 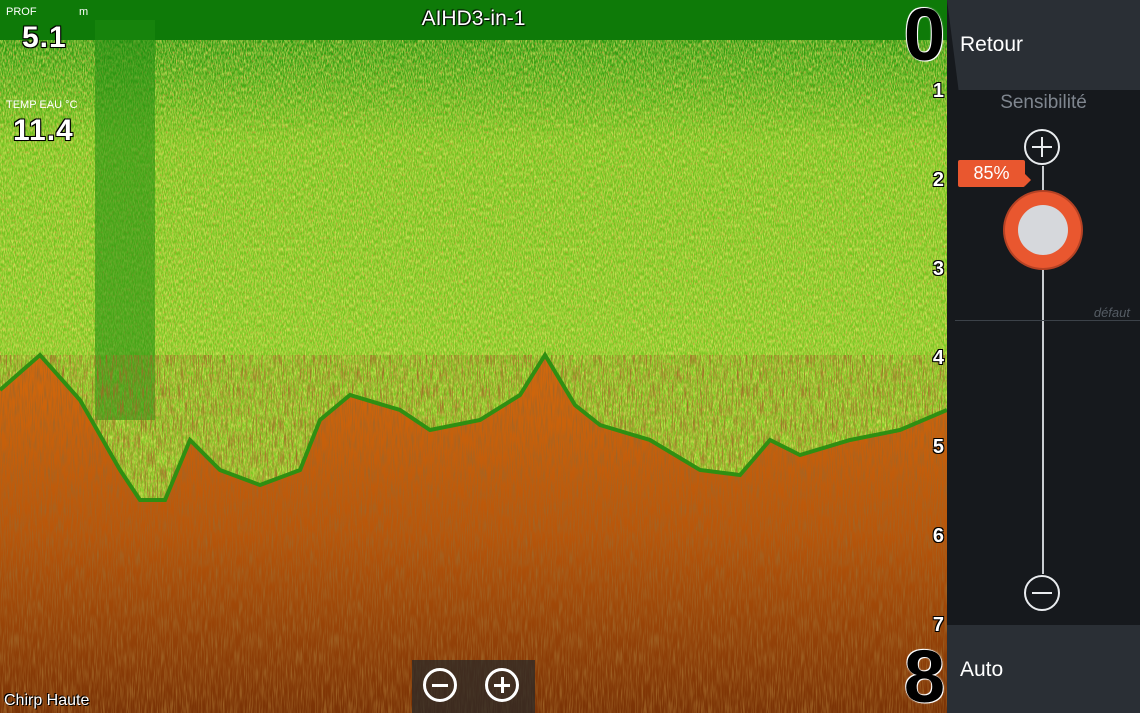 I want to click on sensitivity-decrease-icon, so click(x=1042, y=593).